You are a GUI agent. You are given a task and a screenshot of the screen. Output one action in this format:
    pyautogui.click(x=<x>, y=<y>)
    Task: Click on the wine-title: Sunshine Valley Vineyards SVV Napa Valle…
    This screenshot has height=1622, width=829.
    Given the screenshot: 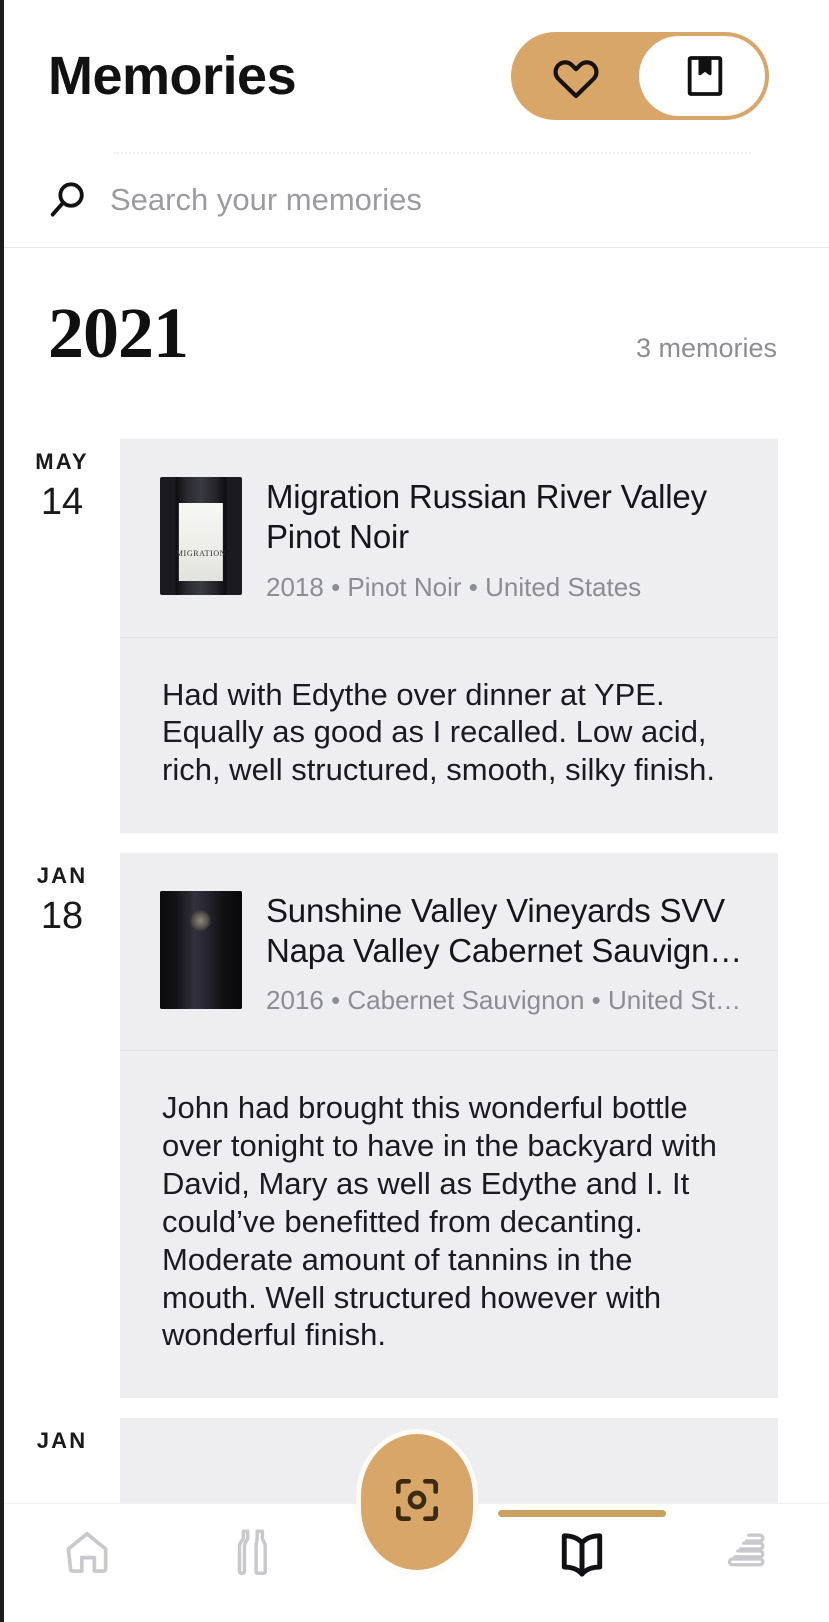 What is the action you would take?
    pyautogui.click(x=504, y=930)
    